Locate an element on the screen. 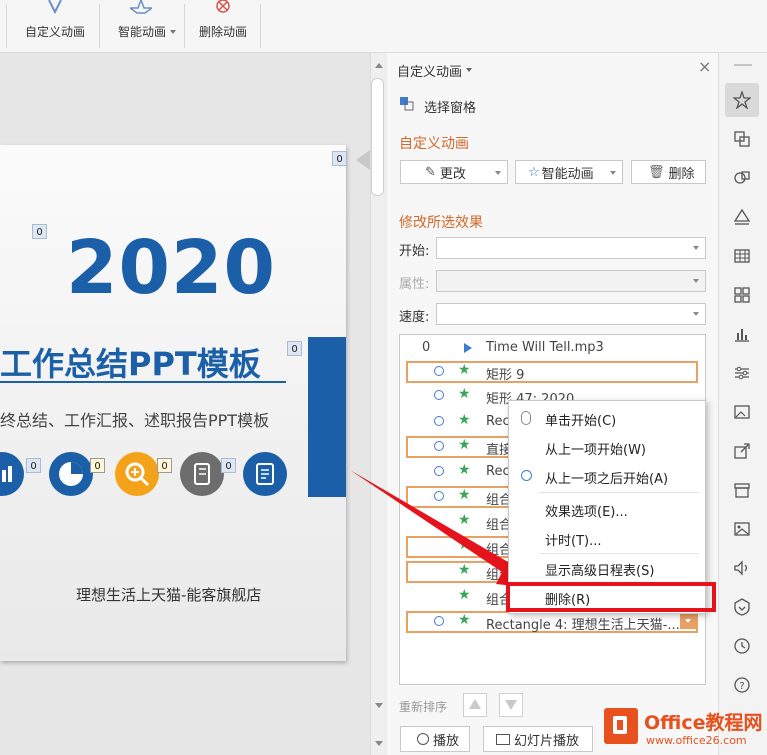 The height and width of the screenshot is (755, 767). delete-button: 🗑 删除 is located at coordinates (668, 172).